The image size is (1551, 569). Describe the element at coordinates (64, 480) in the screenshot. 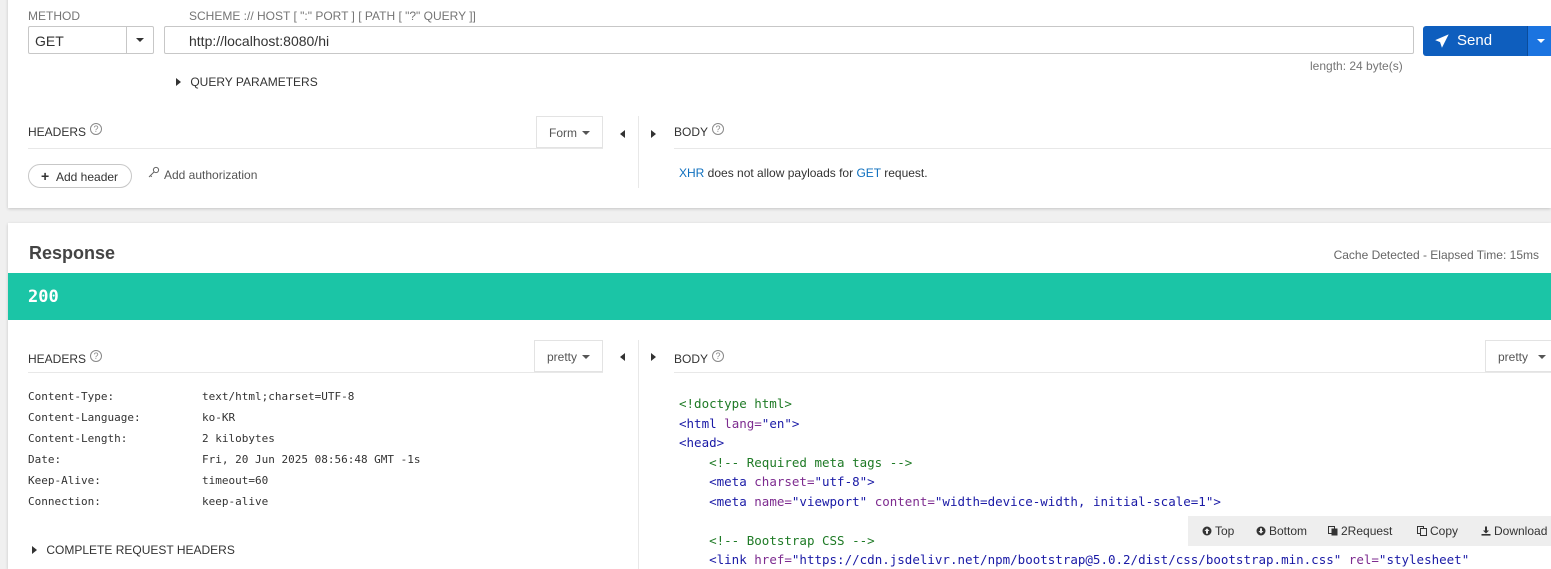

I see `header-key: Keep-Alive:` at that location.